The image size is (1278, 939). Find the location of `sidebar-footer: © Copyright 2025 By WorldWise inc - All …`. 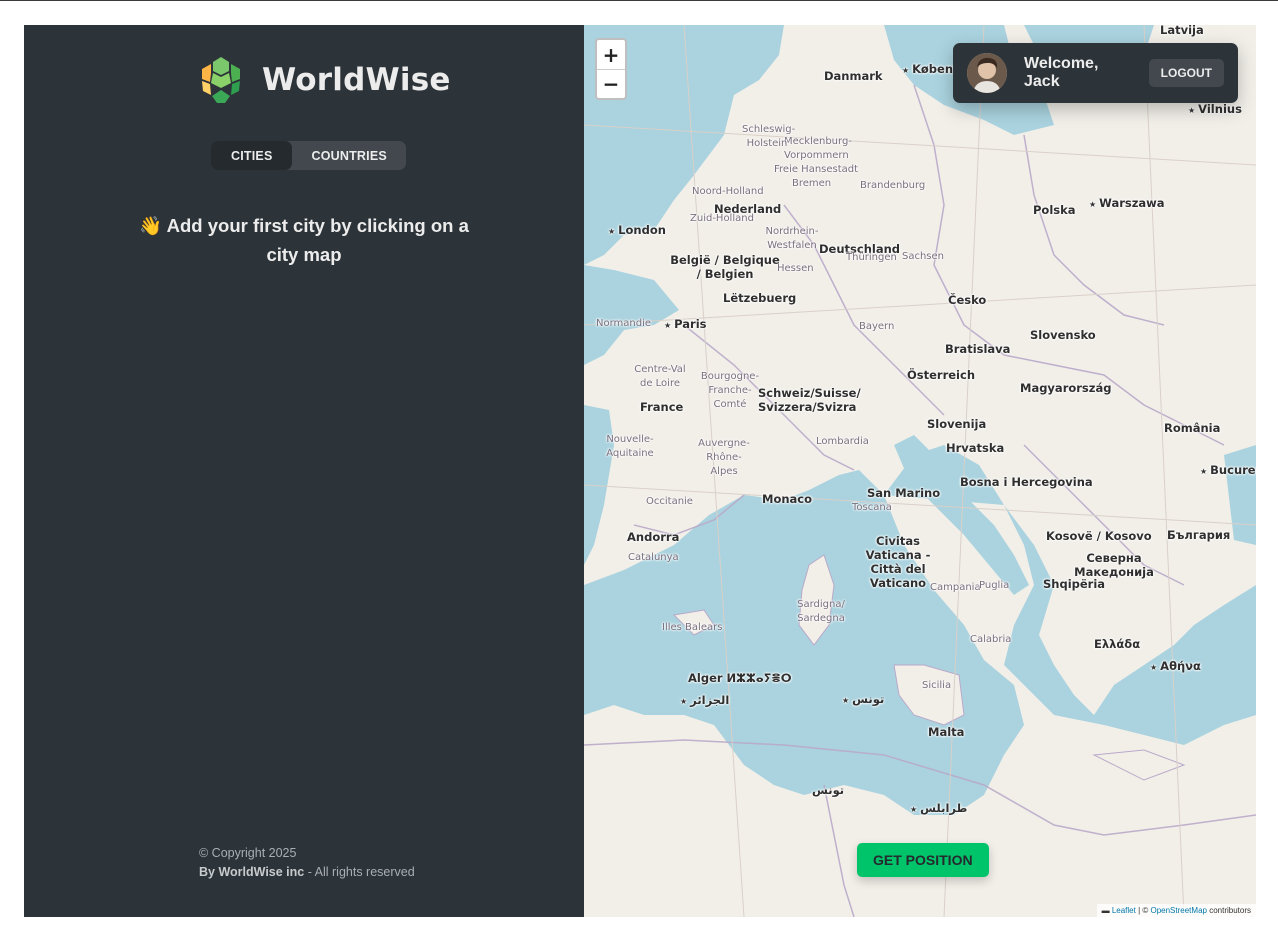

sidebar-footer: © Copyright 2025 By WorldWise inc - All … is located at coordinates (307, 863).